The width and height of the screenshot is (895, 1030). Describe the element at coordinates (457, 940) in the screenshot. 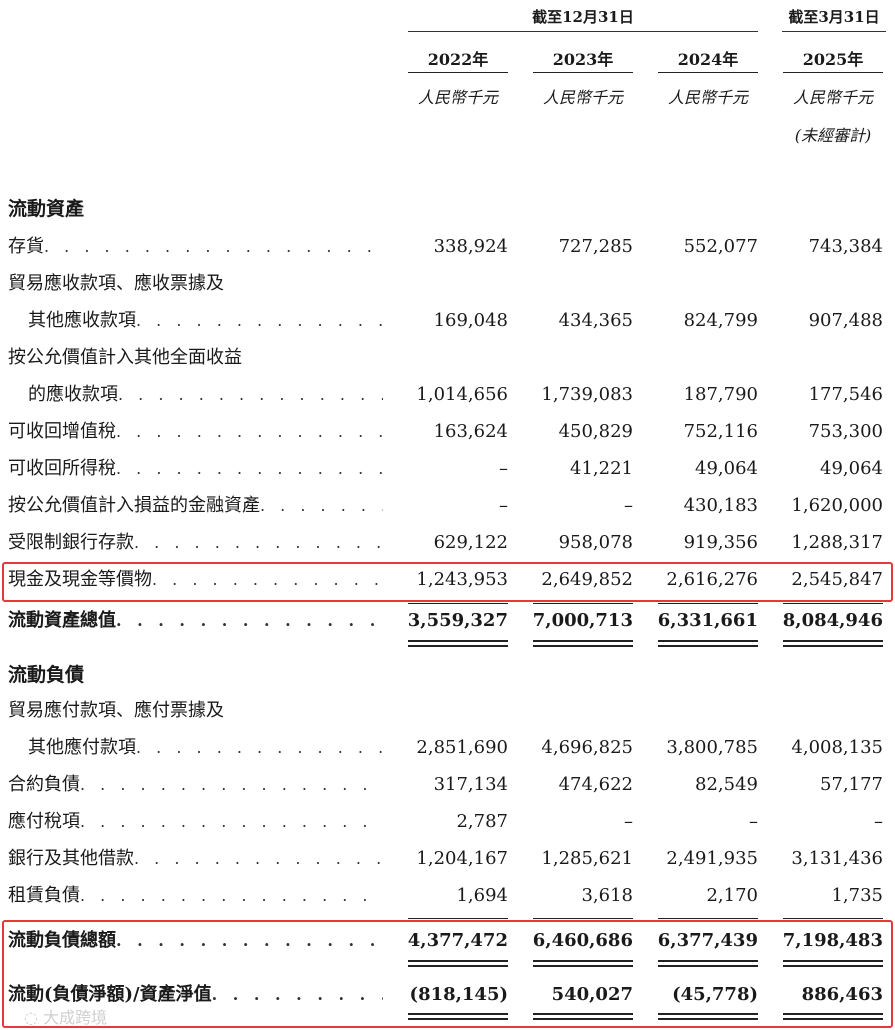

I see `cell: 4,377,472` at that location.